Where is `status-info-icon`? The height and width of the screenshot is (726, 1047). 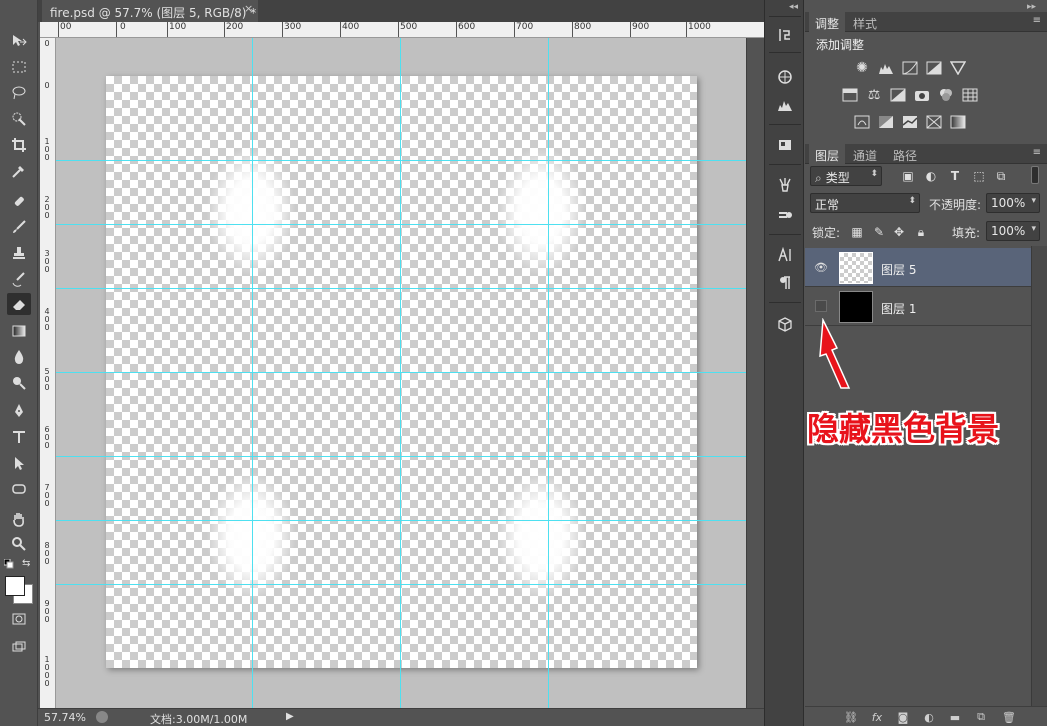
status-info-icon is located at coordinates (102, 717).